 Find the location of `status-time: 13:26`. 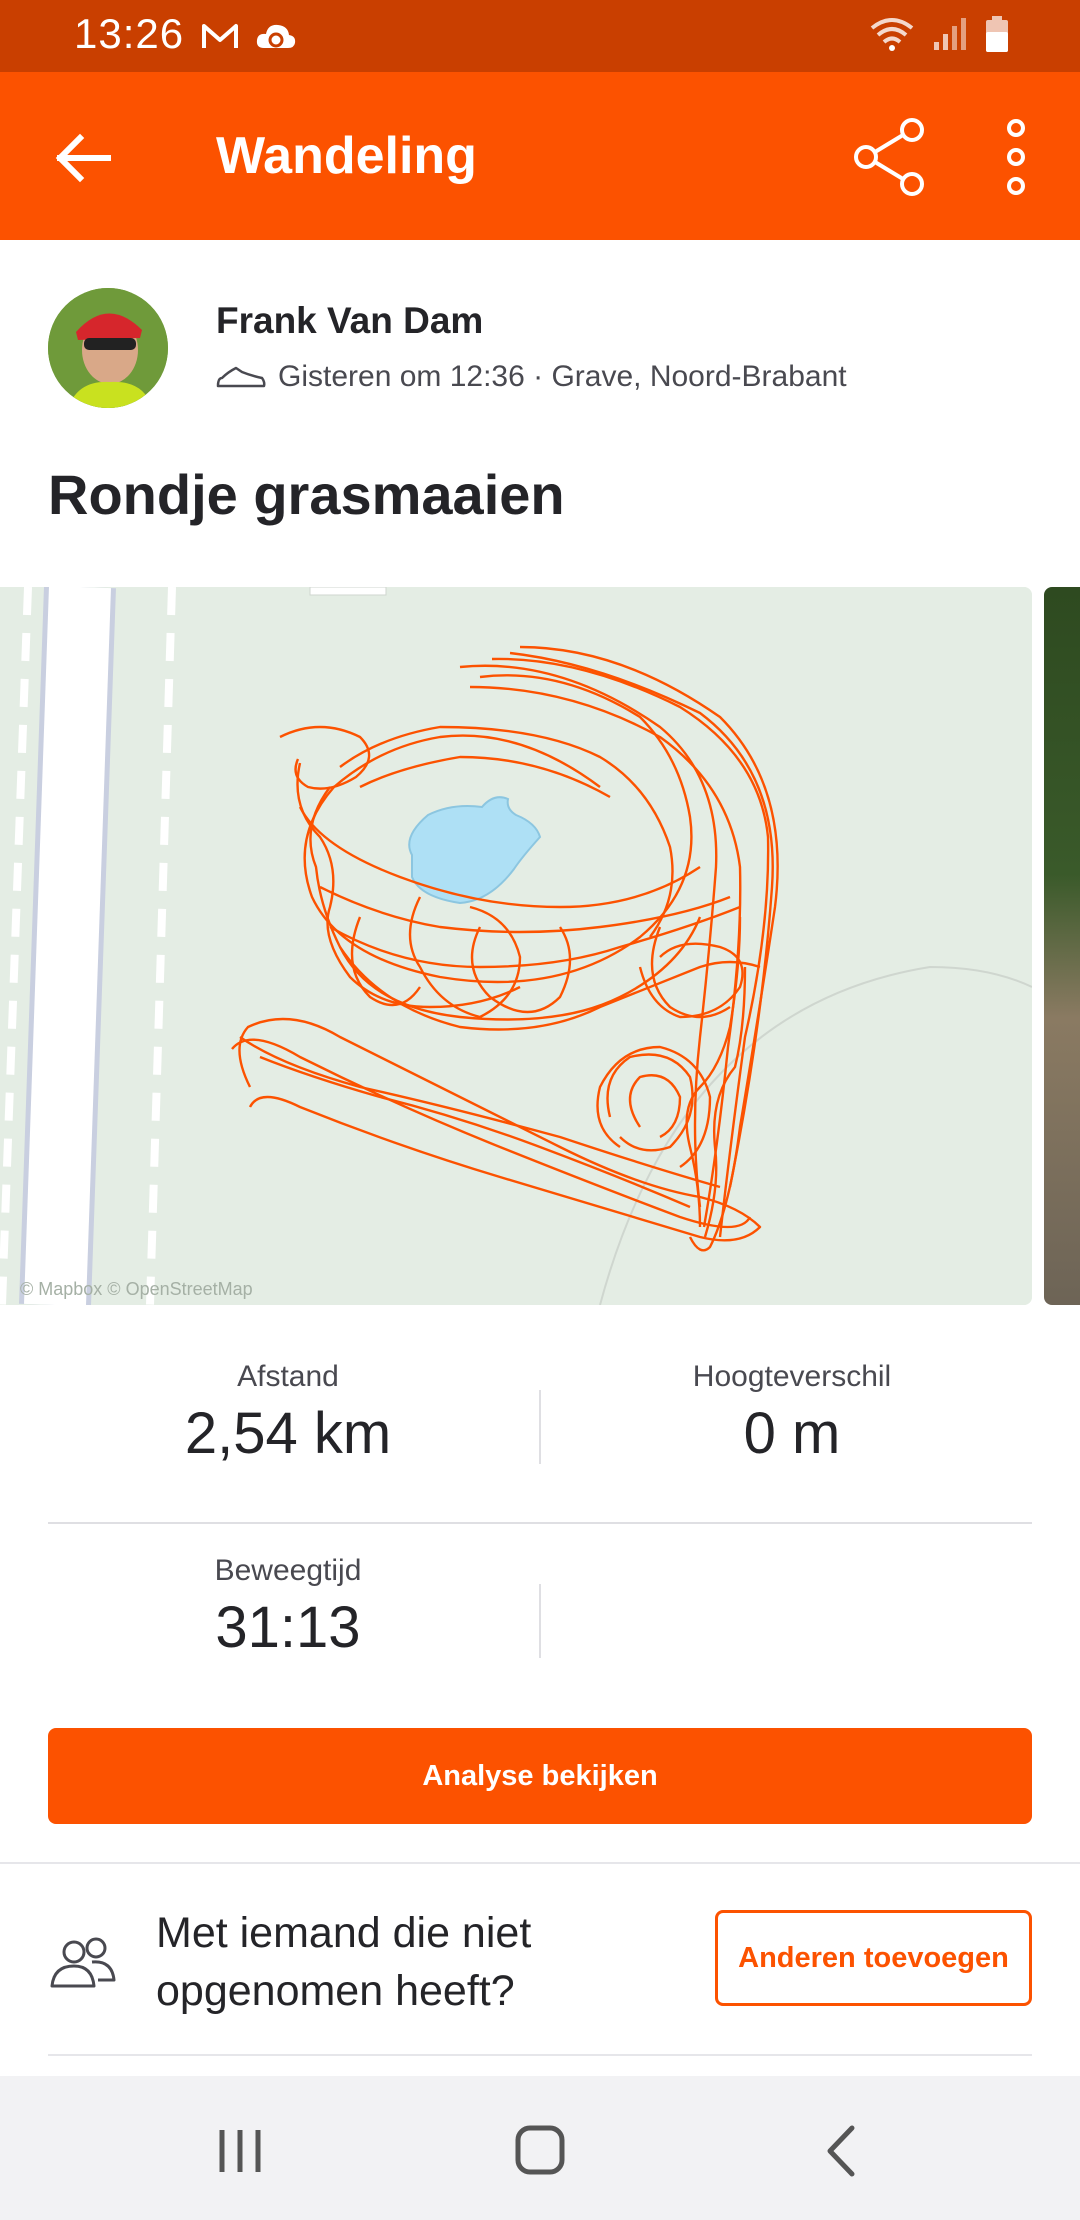

status-time: 13:26 is located at coordinates (129, 33).